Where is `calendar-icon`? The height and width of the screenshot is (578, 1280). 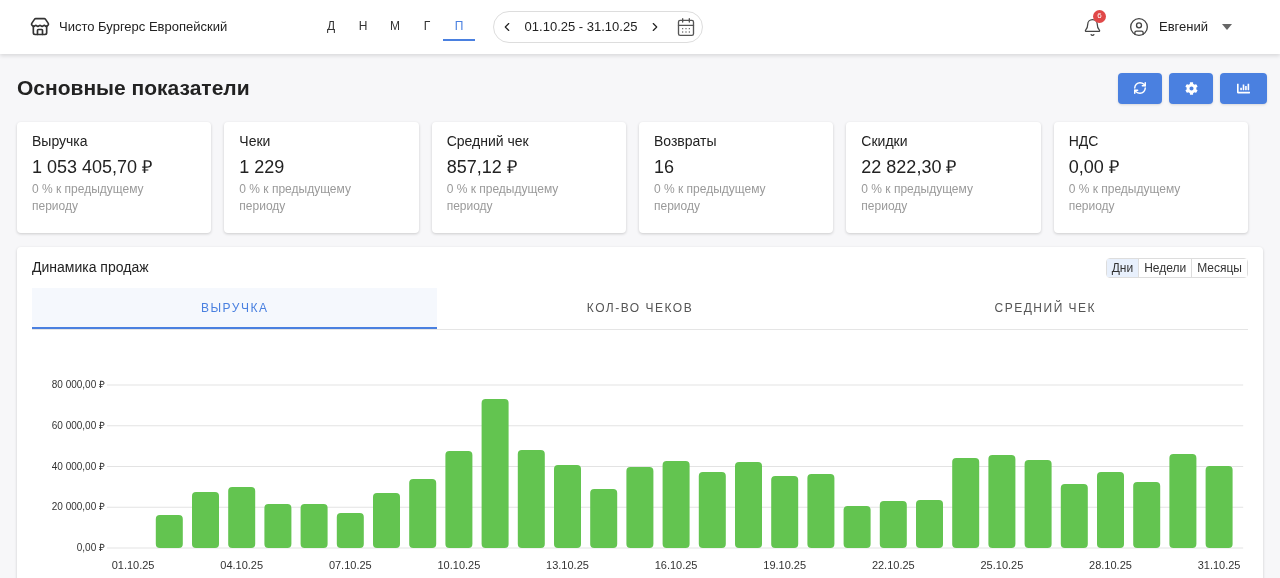 calendar-icon is located at coordinates (686, 27).